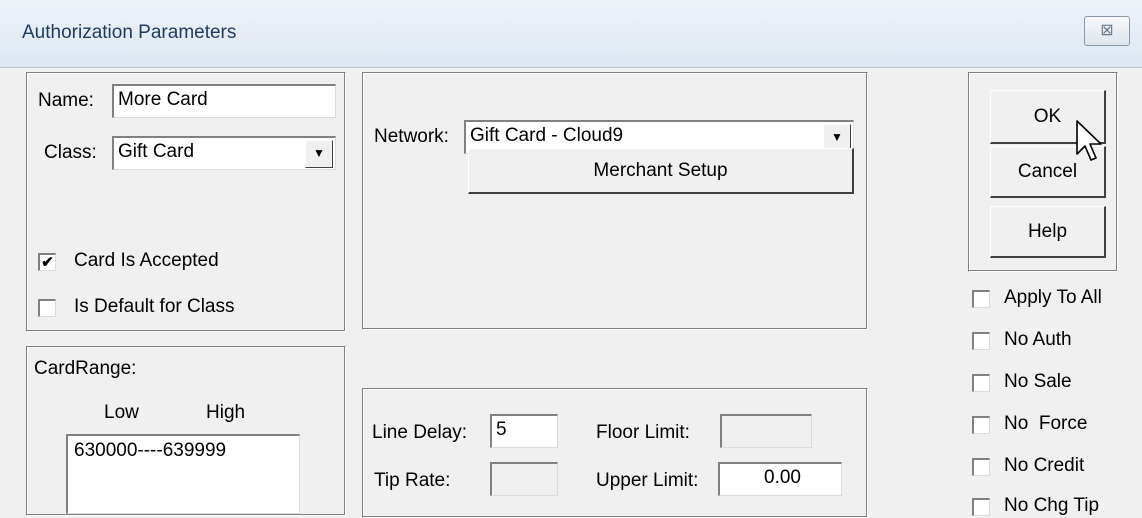 The width and height of the screenshot is (1142, 518). Describe the element at coordinates (981, 467) in the screenshot. I see `no-credit-checkbox` at that location.